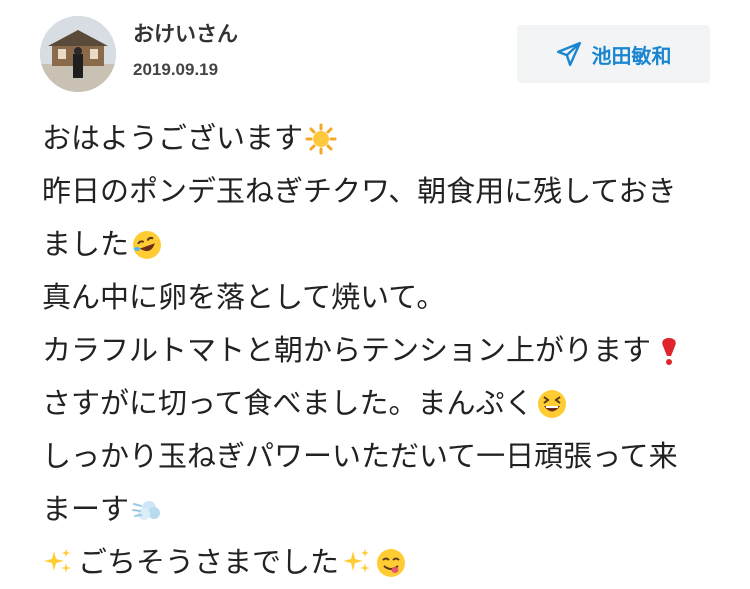 The width and height of the screenshot is (750, 589). What do you see at coordinates (209, 562) in the screenshot?
I see `post-line-text: ごちそうさまでした` at bounding box center [209, 562].